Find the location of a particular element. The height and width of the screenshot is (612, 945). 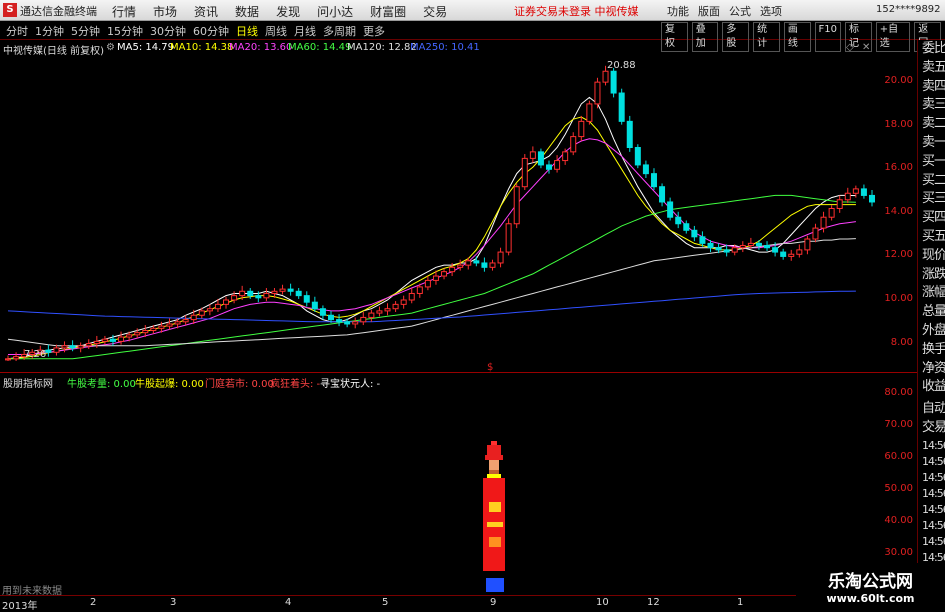

indicator-value: 疯狂着头: - is located at coordinates (295, 384).